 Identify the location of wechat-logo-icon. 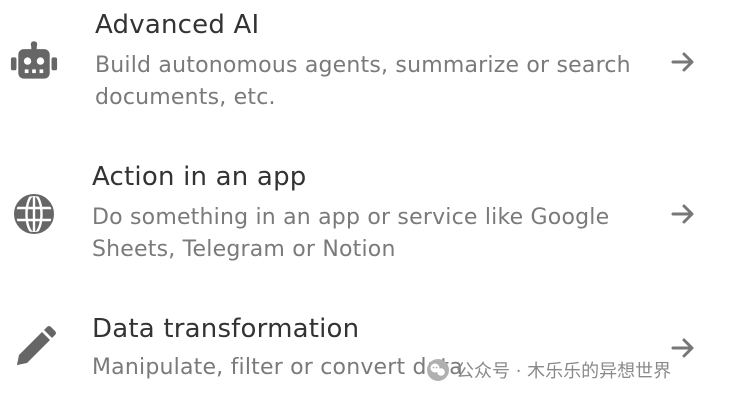
(438, 370).